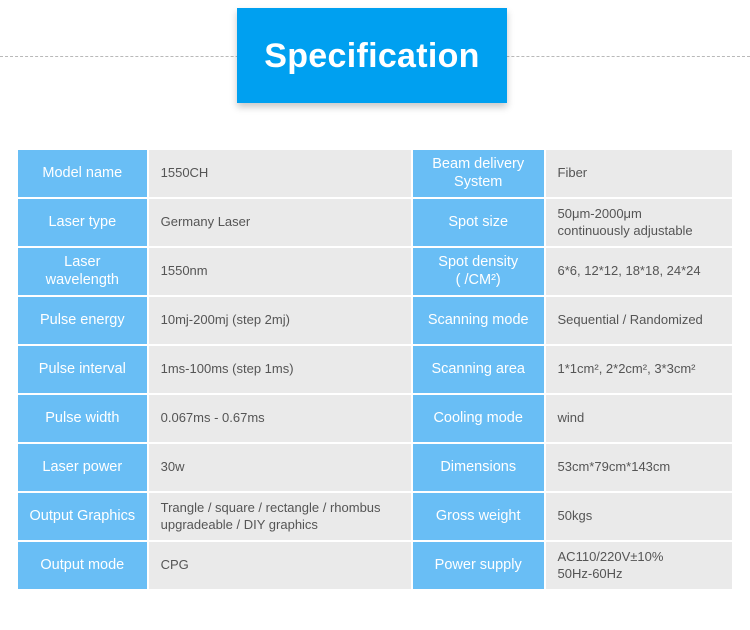 The height and width of the screenshot is (630, 750). I want to click on spec-label-cell: Spot density ( /CM²), so click(478, 271).